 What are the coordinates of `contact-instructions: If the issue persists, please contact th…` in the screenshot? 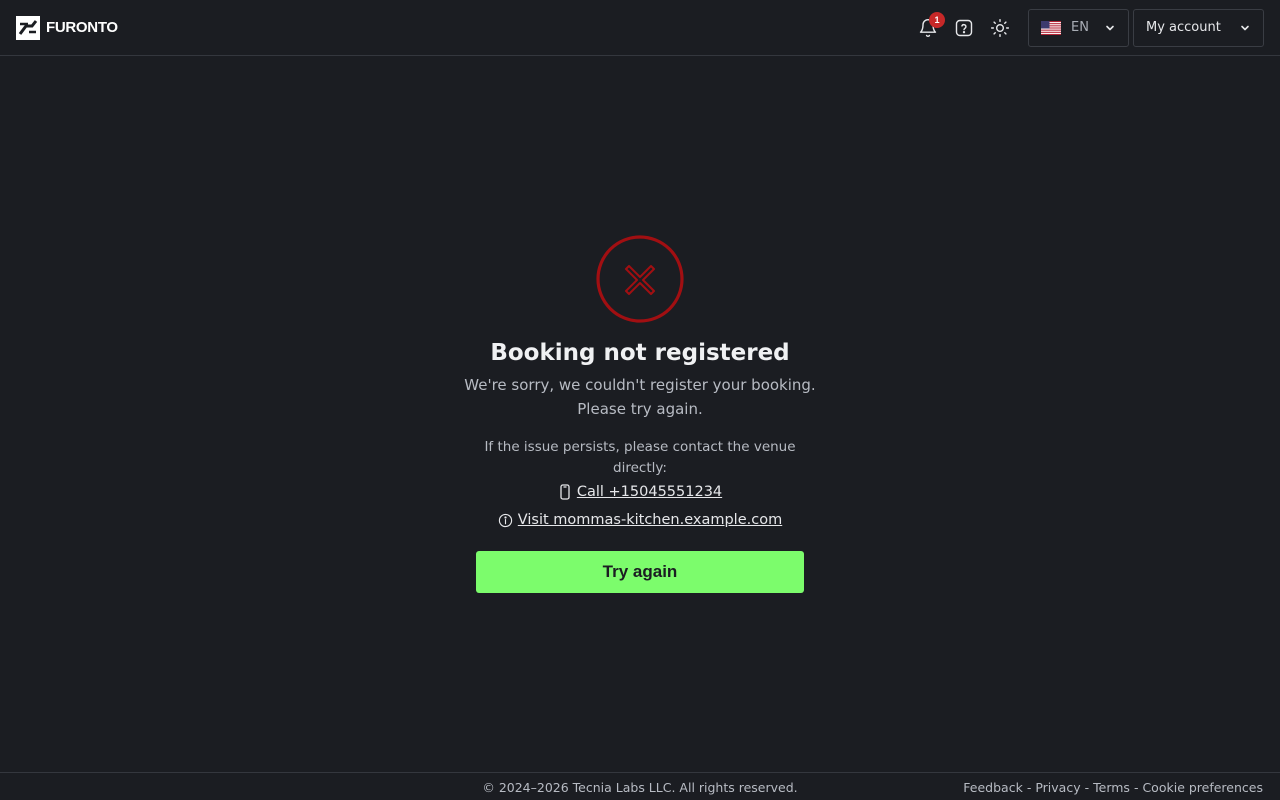 It's located at (640, 457).